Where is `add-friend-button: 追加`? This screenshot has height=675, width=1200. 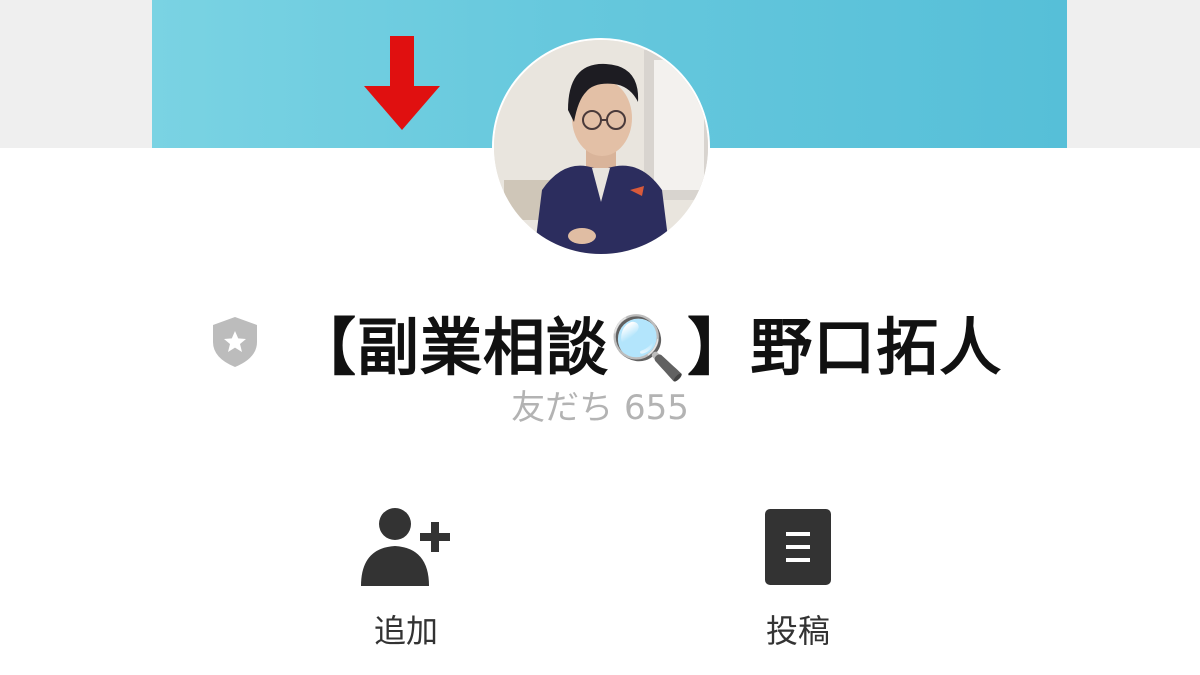
add-friend-button: 追加 is located at coordinates (406, 579).